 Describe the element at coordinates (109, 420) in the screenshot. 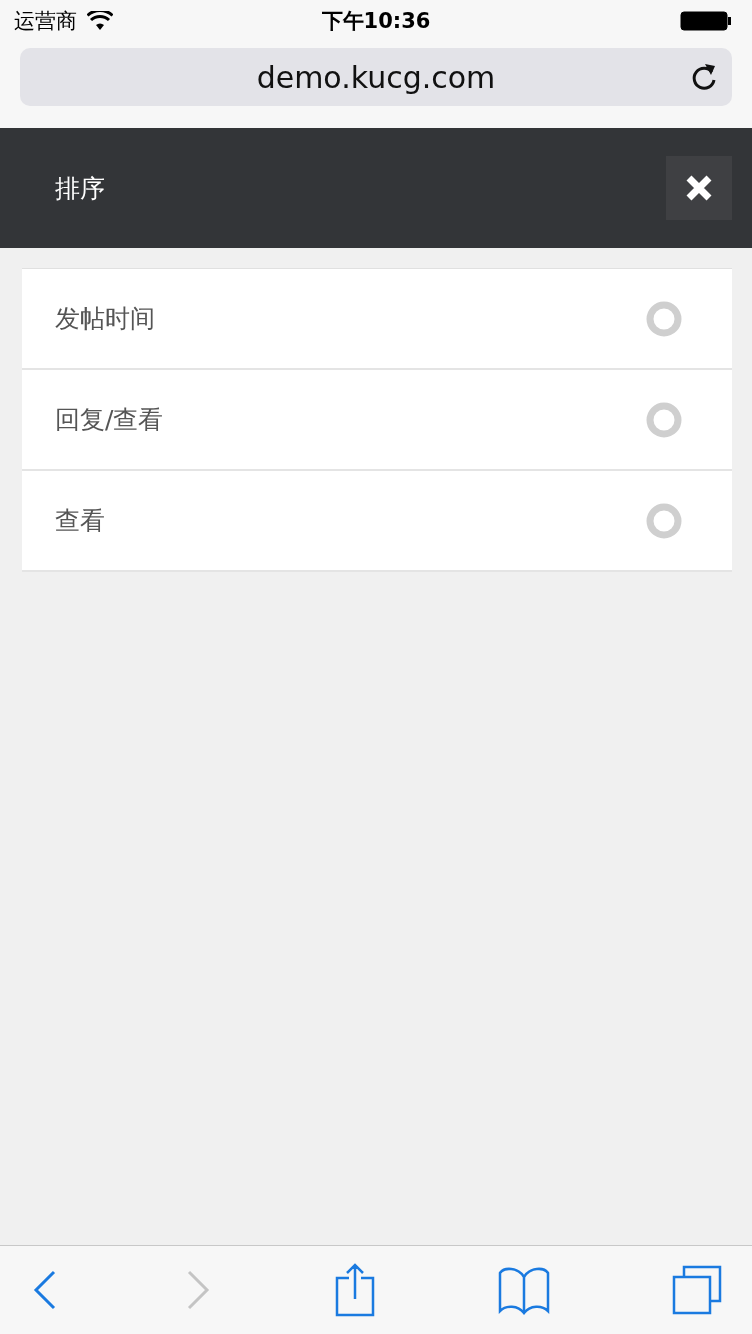

I see `option-label: 回复/查看` at that location.